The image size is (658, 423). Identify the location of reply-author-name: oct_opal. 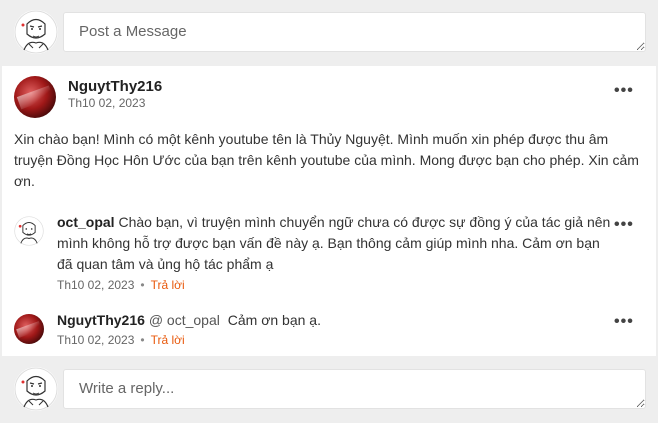
(86, 222).